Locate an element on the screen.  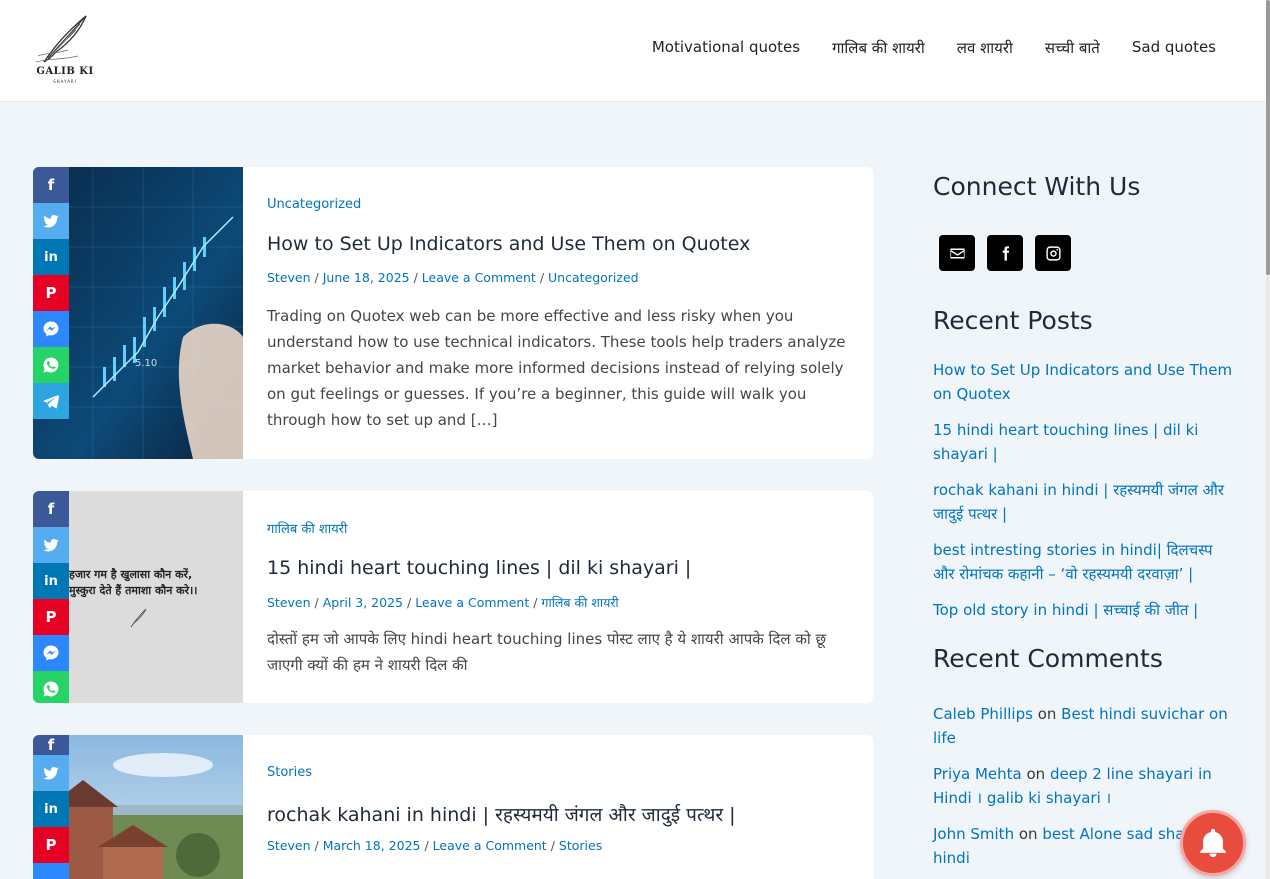
site-logo: GALIB KI SHAYARI is located at coordinates (65, 50).